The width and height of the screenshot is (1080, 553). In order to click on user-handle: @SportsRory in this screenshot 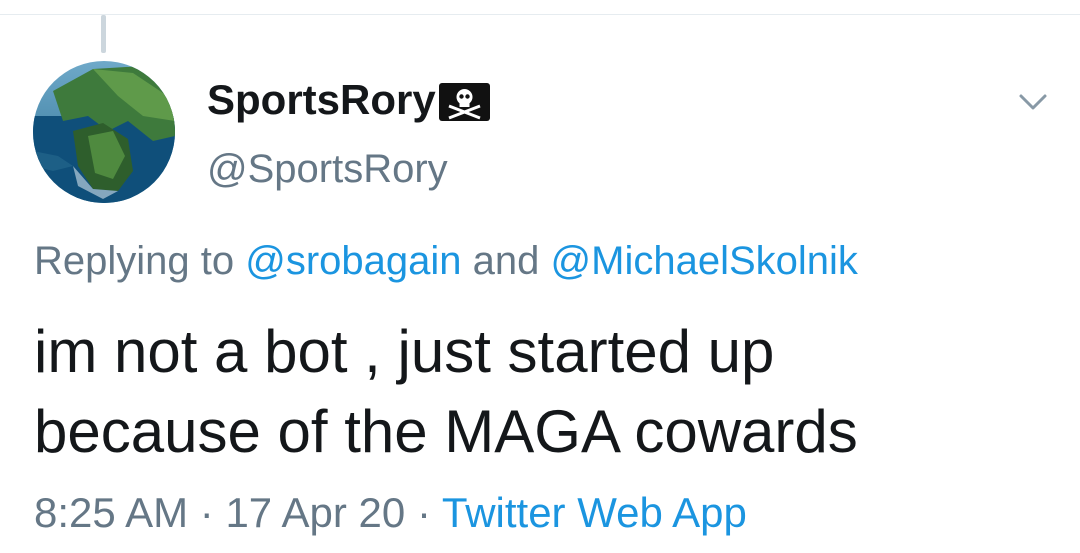, I will do `click(327, 169)`.